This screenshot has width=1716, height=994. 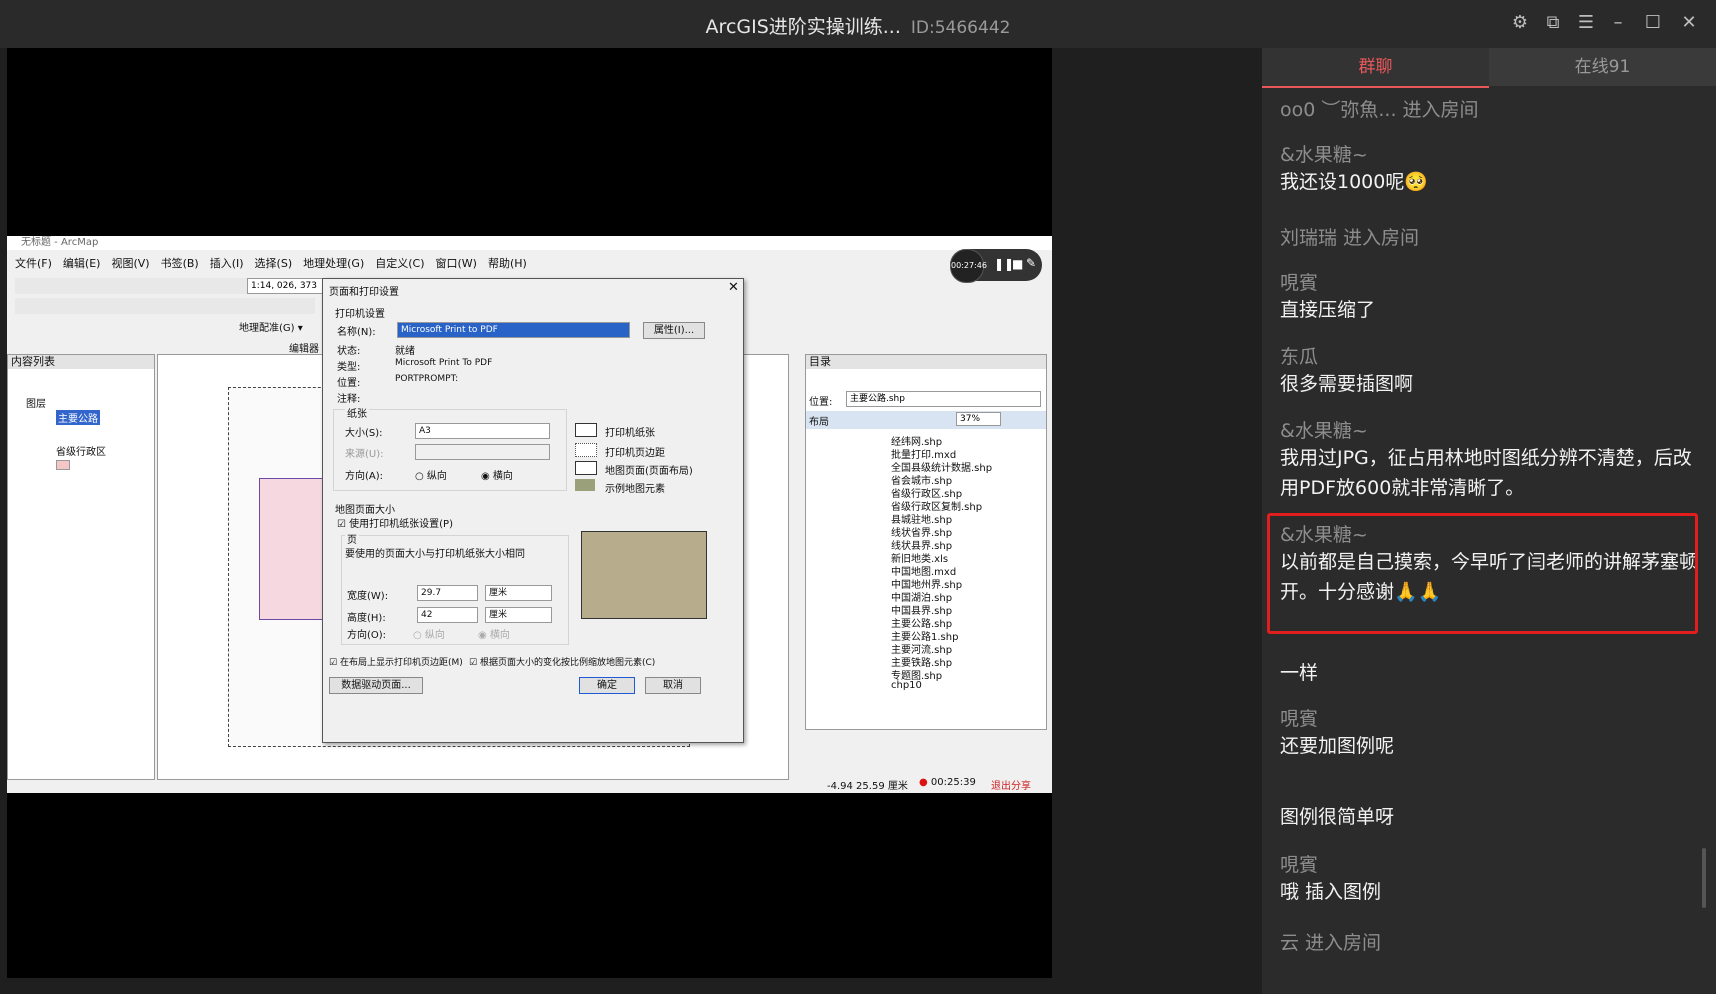 I want to click on name-label: 名称(N):, so click(x=356, y=332).